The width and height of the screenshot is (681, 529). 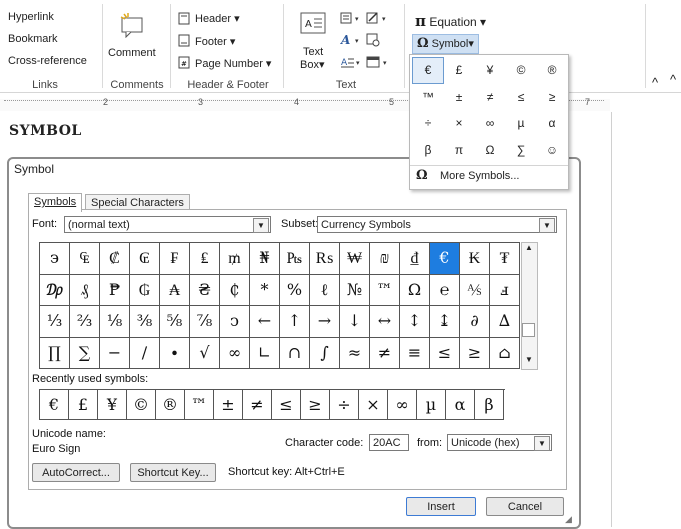 What do you see at coordinates (286, 405) in the screenshot?
I see `recent-symbol-cell: ≤` at bounding box center [286, 405].